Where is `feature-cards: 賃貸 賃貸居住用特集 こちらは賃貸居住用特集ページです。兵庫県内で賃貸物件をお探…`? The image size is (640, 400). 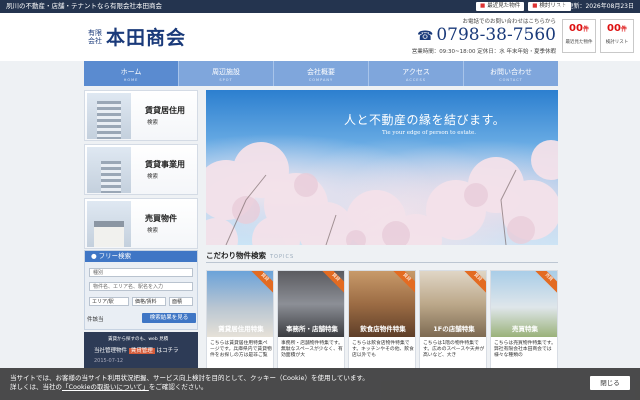
feature-cards: 賃貸 賃貸居住用特集 こちらは賃貸居住用特集ページです。兵庫県内で賃貸物件をお探… is located at coordinates (382, 320).